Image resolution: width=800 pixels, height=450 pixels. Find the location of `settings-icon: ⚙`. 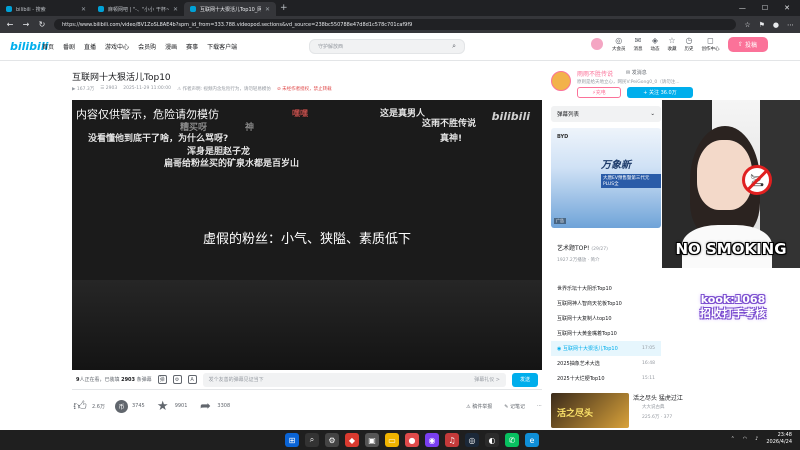

settings-icon: ⚙ is located at coordinates (332, 440).